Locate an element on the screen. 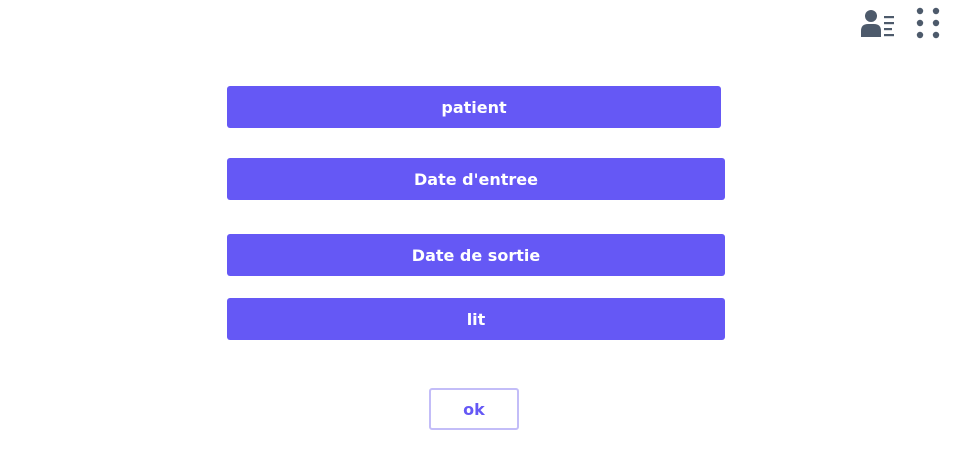  exit-date-button: Date de sortie is located at coordinates (476, 255).